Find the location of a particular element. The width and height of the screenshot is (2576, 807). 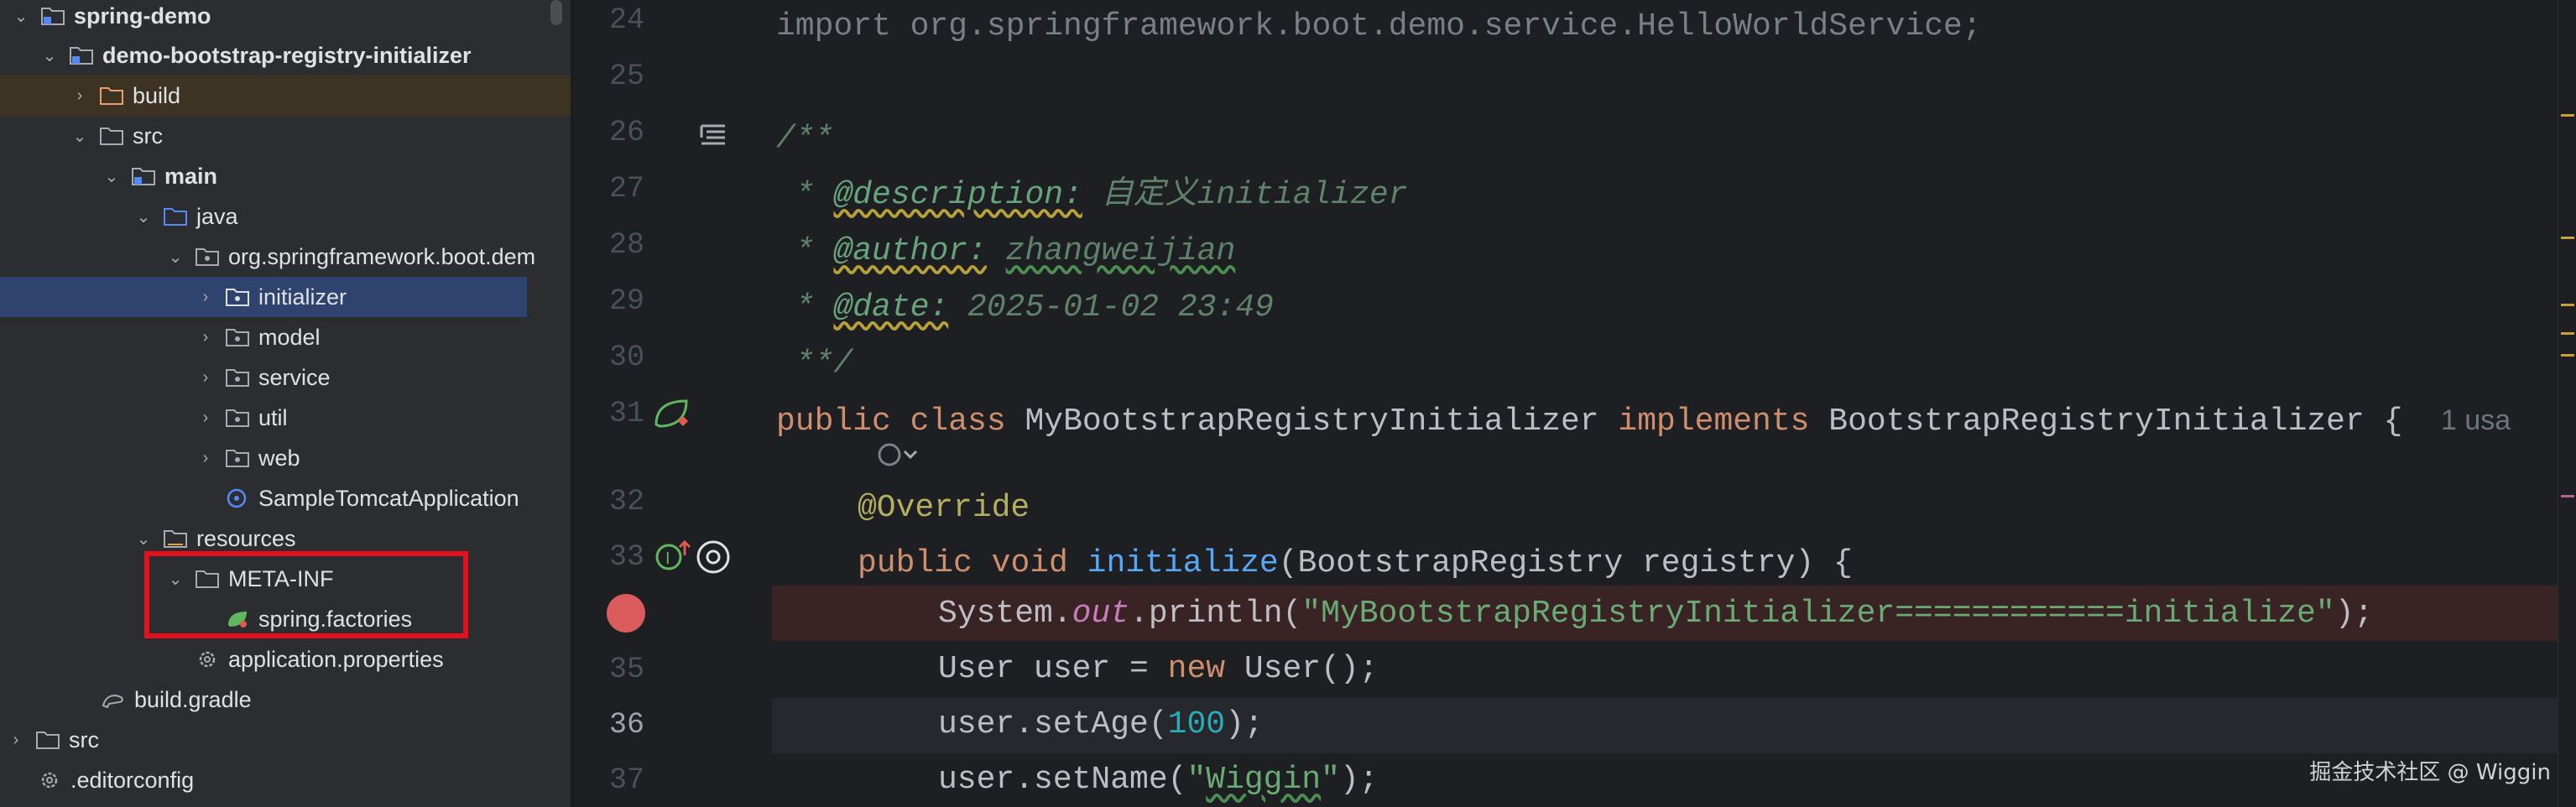

tree-item-application-properties: application.properties is located at coordinates (285, 659).